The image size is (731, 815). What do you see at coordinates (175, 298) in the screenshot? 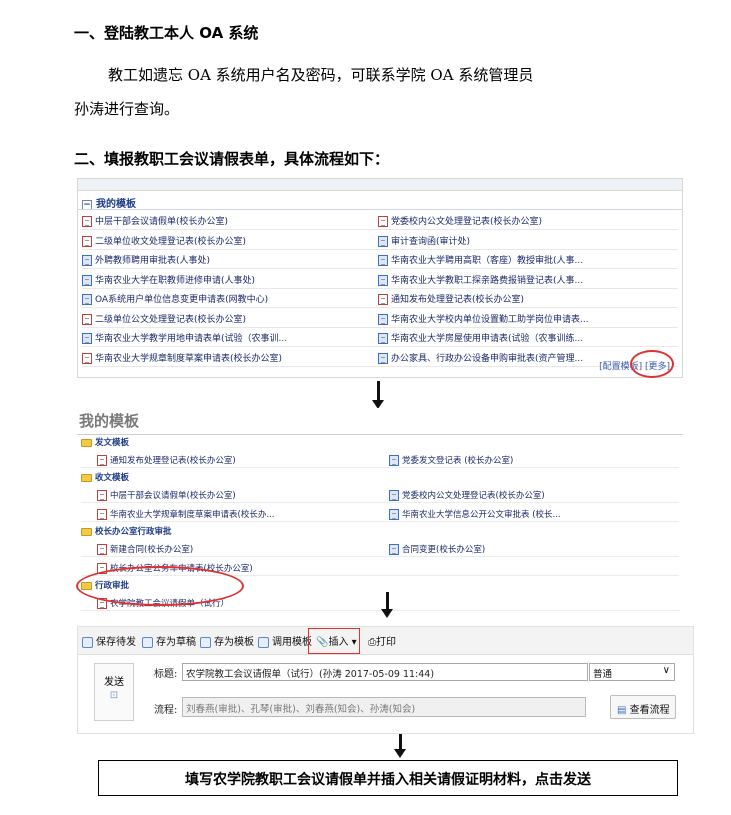
I see `template-link: OA系统用户单位信息变更申请表(网教中心)` at bounding box center [175, 298].